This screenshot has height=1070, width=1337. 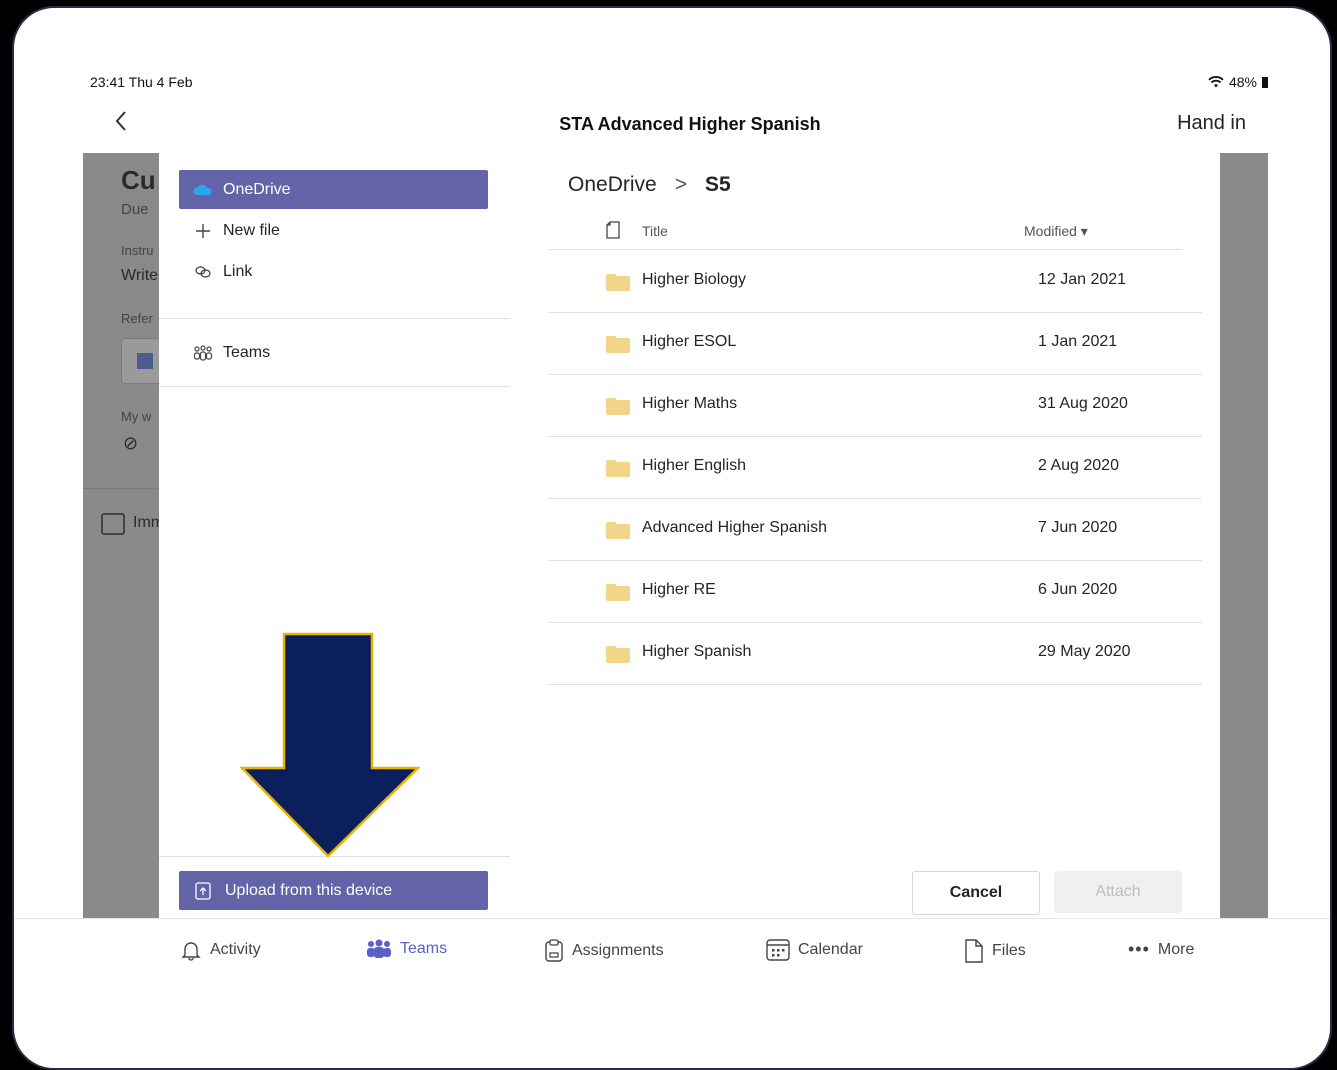 What do you see at coordinates (137, 250) in the screenshot?
I see `instructions-label: Instru` at bounding box center [137, 250].